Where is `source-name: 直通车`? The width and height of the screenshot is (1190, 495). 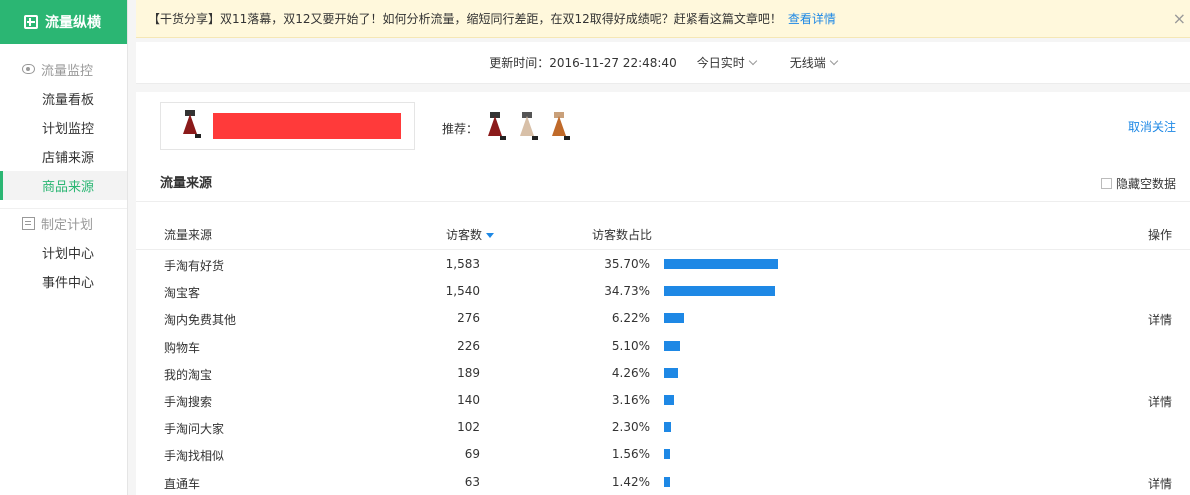
source-name: 直通车 is located at coordinates (182, 483).